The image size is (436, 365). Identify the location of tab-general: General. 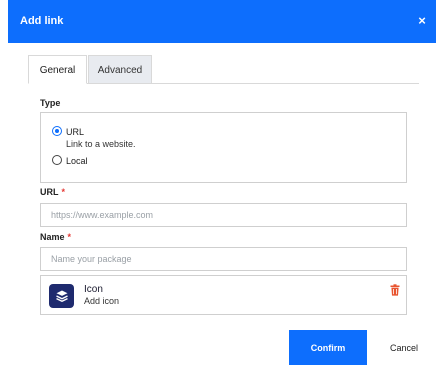
(57, 69).